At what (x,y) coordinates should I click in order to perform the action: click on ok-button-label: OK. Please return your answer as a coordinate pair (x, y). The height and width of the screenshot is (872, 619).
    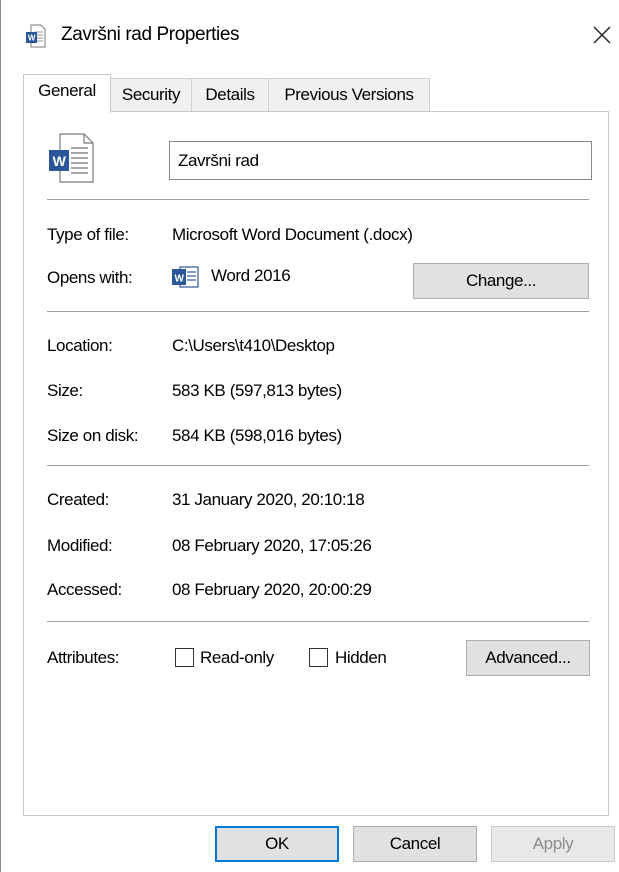
    Looking at the image, I should click on (277, 843).